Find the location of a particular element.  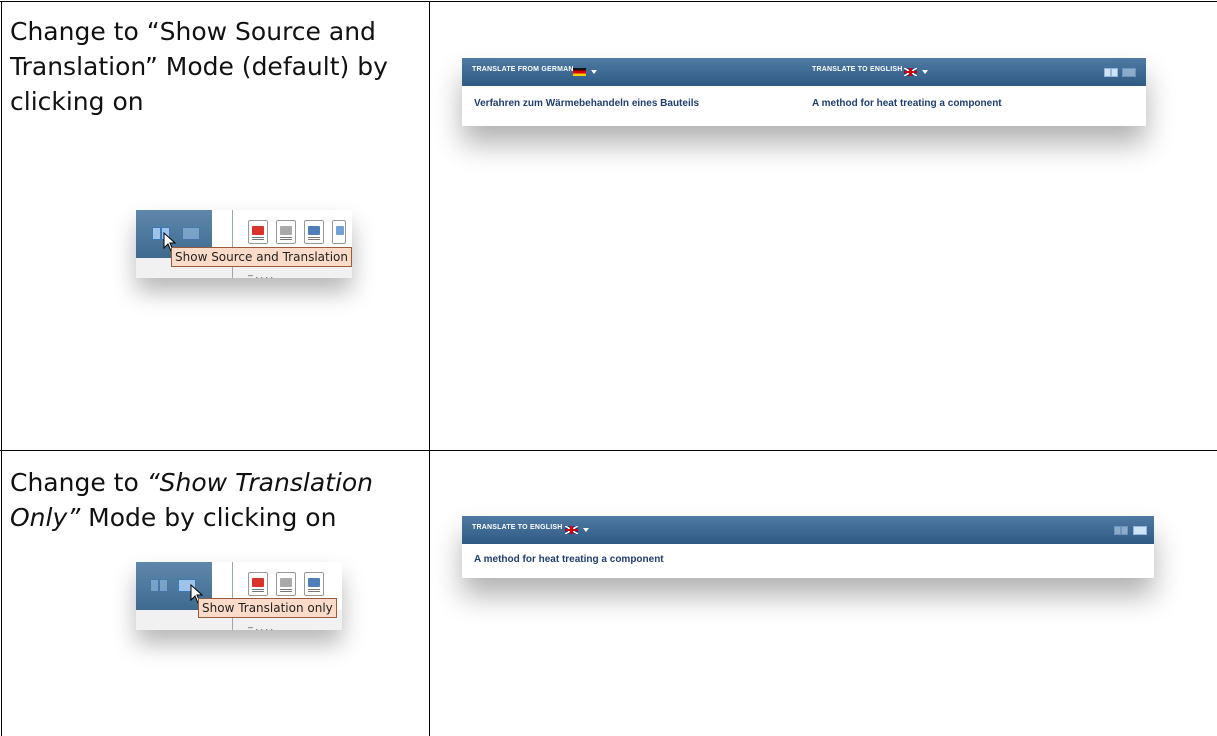

row2-instruction-line1: Change to “Show Translation is located at coordinates (215, 482).